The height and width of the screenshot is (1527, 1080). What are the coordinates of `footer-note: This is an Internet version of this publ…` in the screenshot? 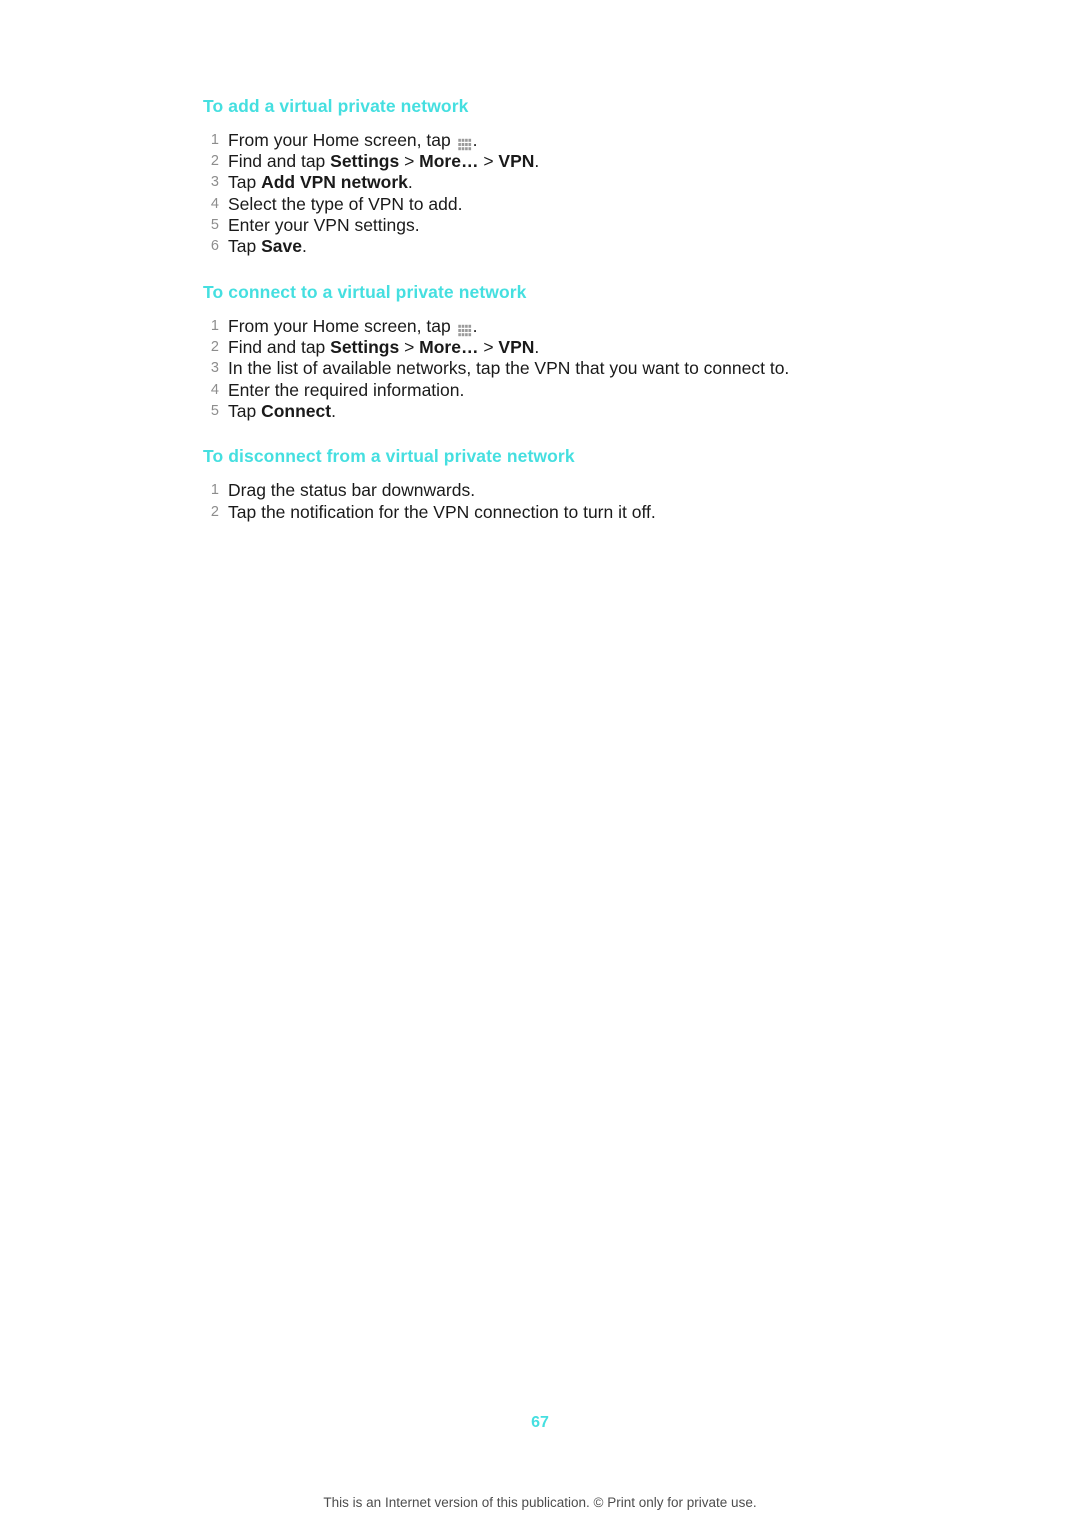 It's located at (540, 1502).